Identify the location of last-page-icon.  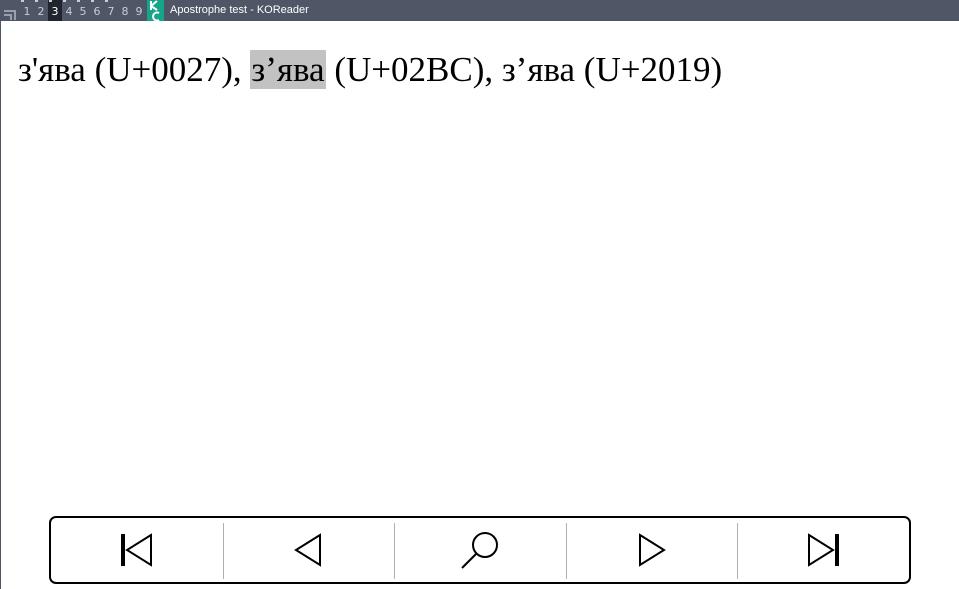
(824, 550).